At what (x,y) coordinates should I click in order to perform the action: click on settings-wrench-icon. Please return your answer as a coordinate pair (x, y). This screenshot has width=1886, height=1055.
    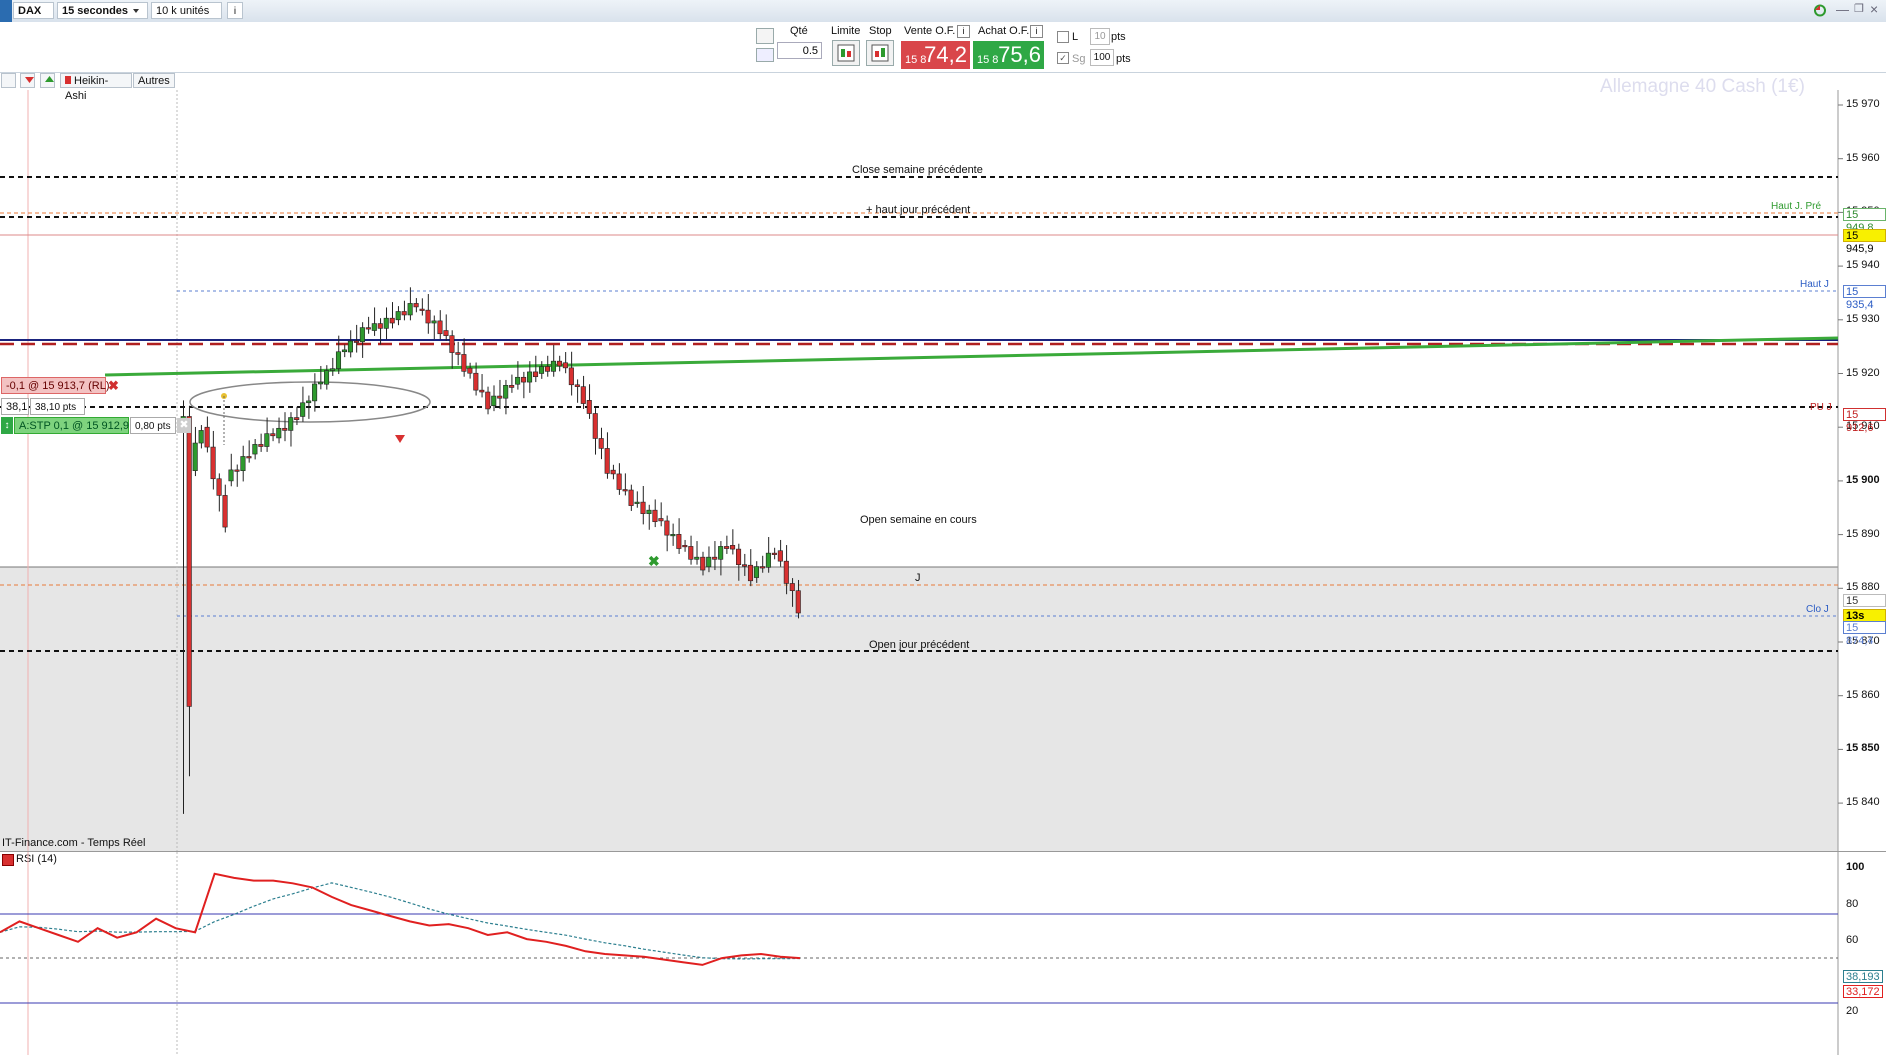
    Looking at the image, I should click on (765, 36).